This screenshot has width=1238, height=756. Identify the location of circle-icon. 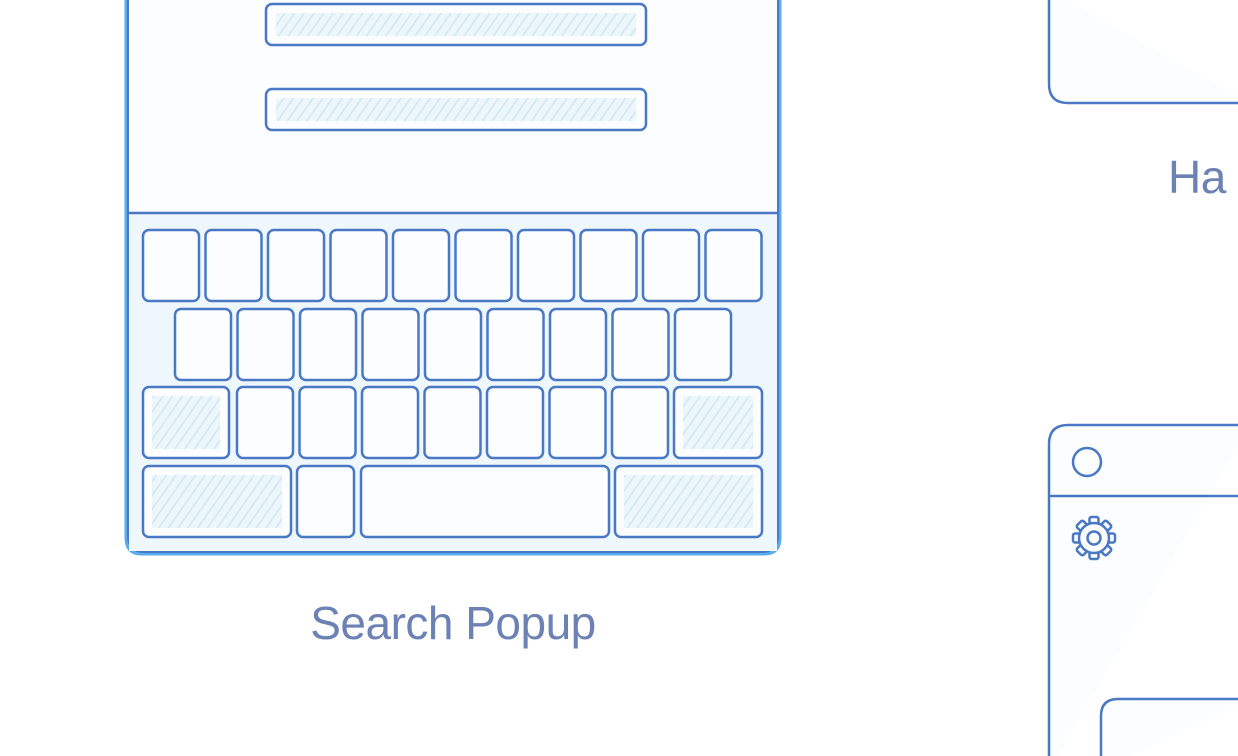
(1087, 462).